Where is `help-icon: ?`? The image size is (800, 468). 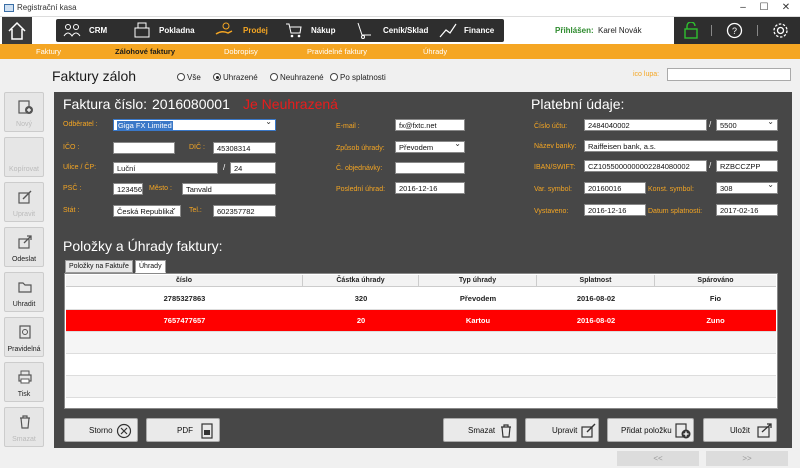
help-icon: ? is located at coordinates (734, 30).